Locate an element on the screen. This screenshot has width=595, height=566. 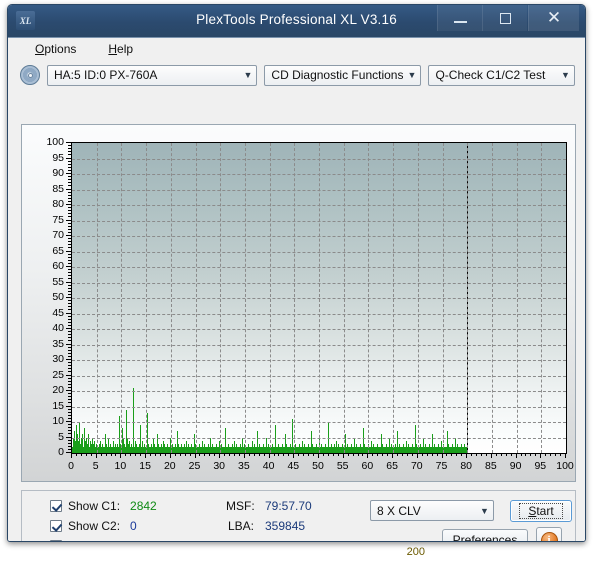
show-c1-checkbox is located at coordinates (56, 506).